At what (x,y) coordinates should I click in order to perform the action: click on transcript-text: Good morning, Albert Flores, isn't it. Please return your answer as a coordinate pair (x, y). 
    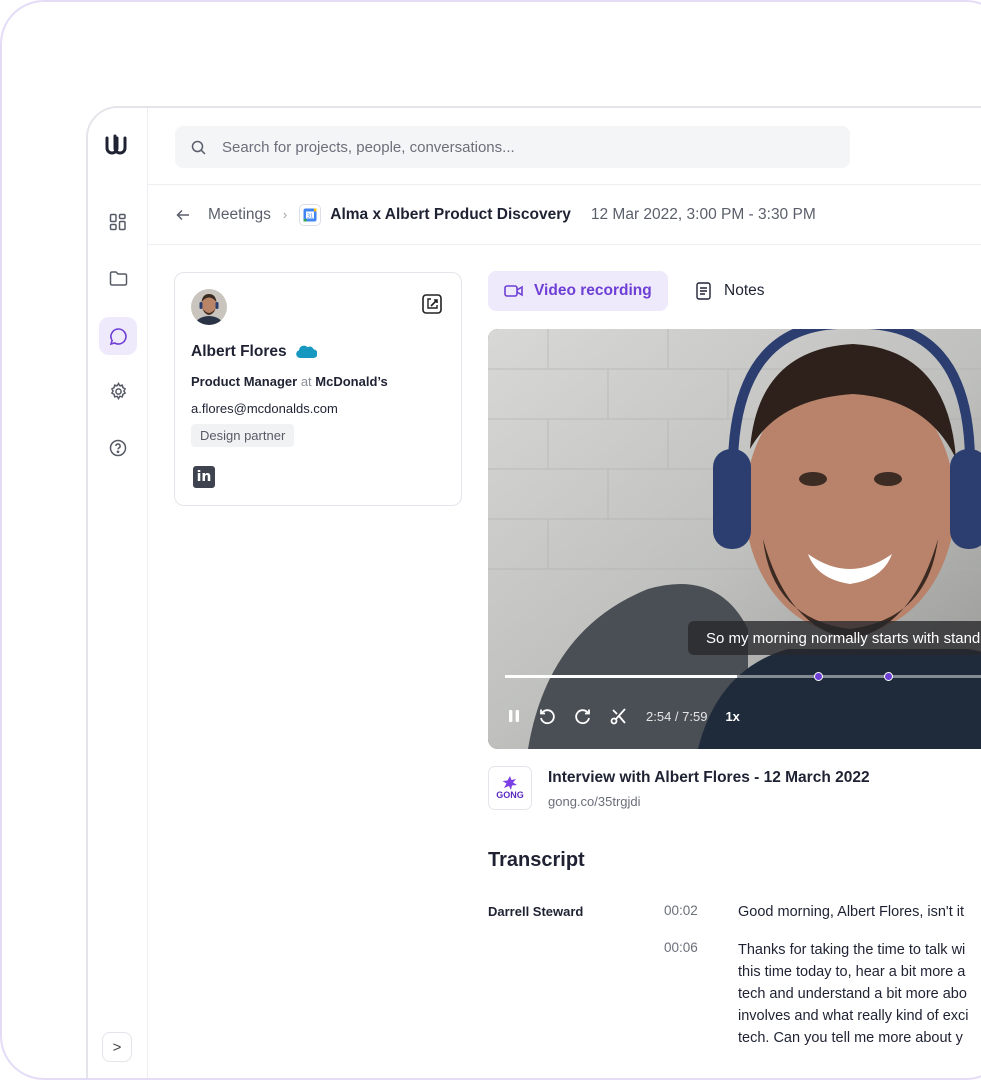
    Looking at the image, I should click on (859, 912).